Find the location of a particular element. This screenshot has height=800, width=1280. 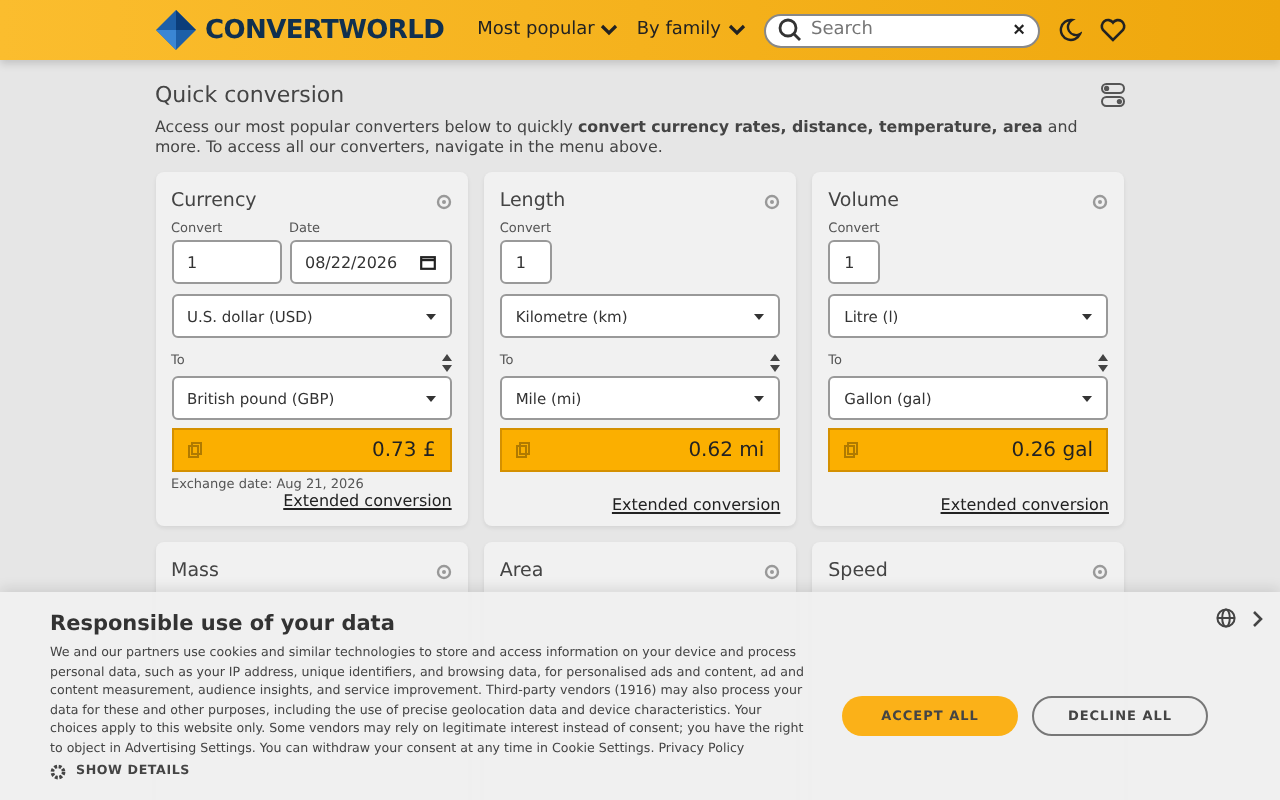

heart-icon is located at coordinates (1112, 30).